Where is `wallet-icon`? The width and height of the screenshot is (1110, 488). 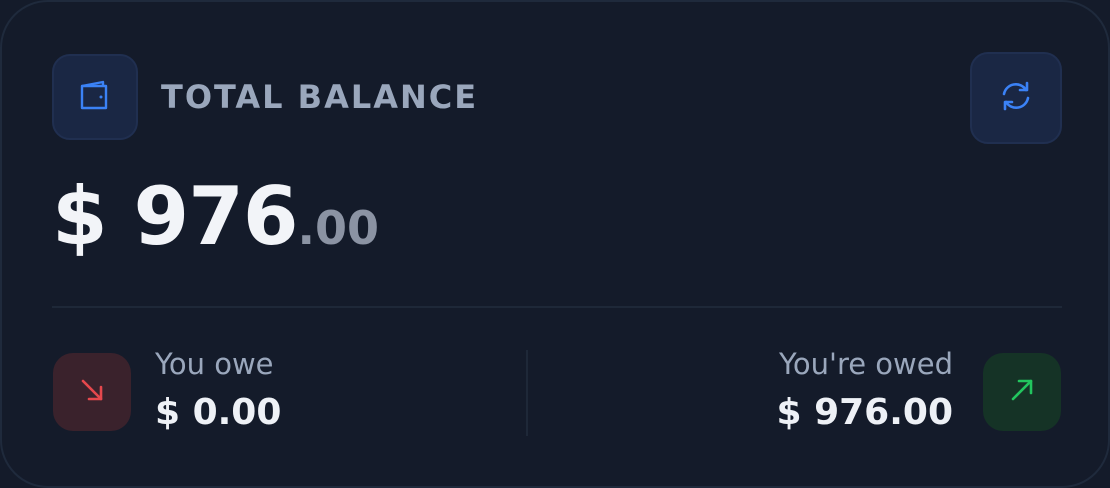
wallet-icon is located at coordinates (95, 97).